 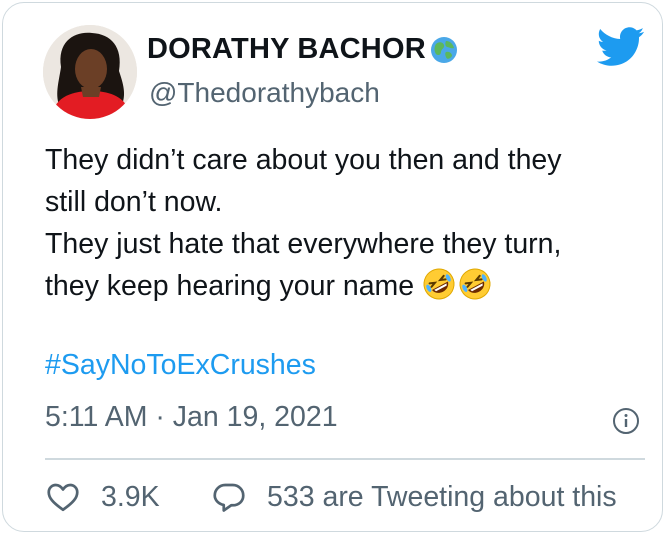 What do you see at coordinates (621, 47) in the screenshot?
I see `twitter-bird-icon` at bounding box center [621, 47].